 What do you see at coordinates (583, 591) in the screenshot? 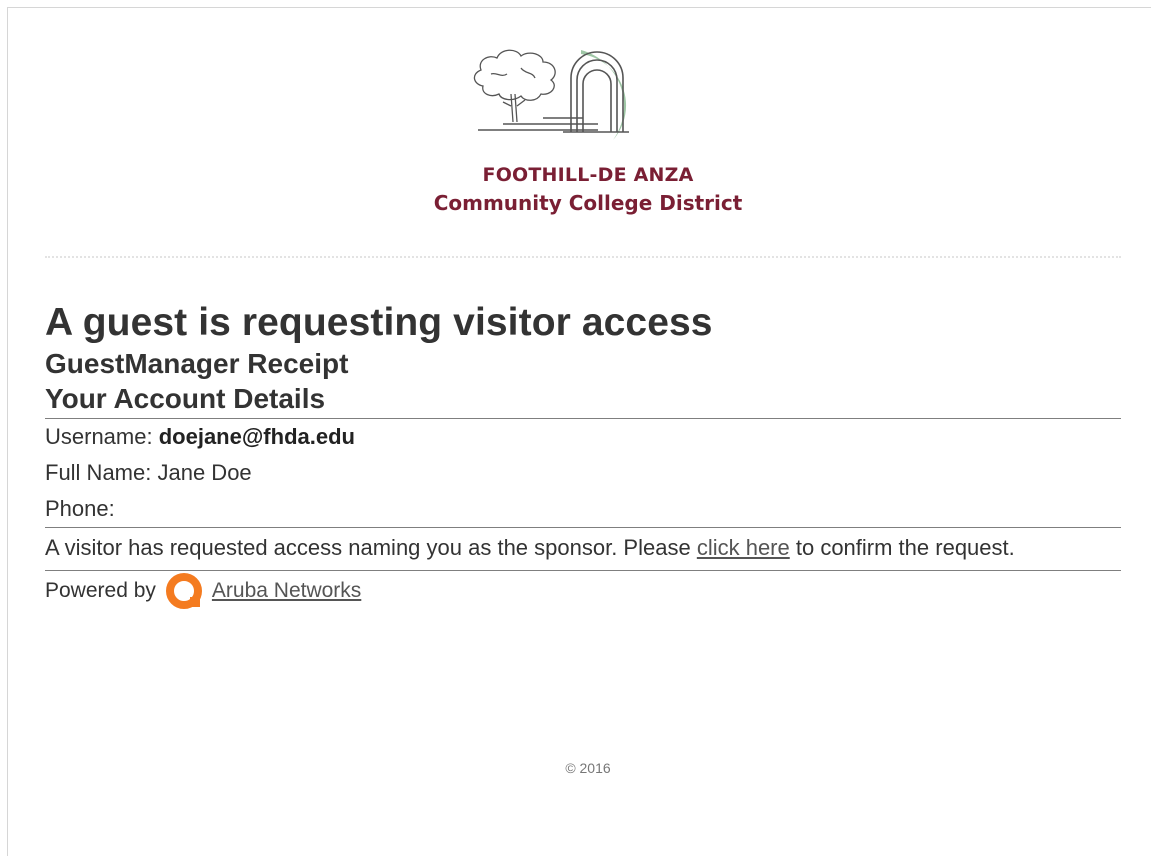
I see `powered-by: Powered by Aruba Networks` at bounding box center [583, 591].